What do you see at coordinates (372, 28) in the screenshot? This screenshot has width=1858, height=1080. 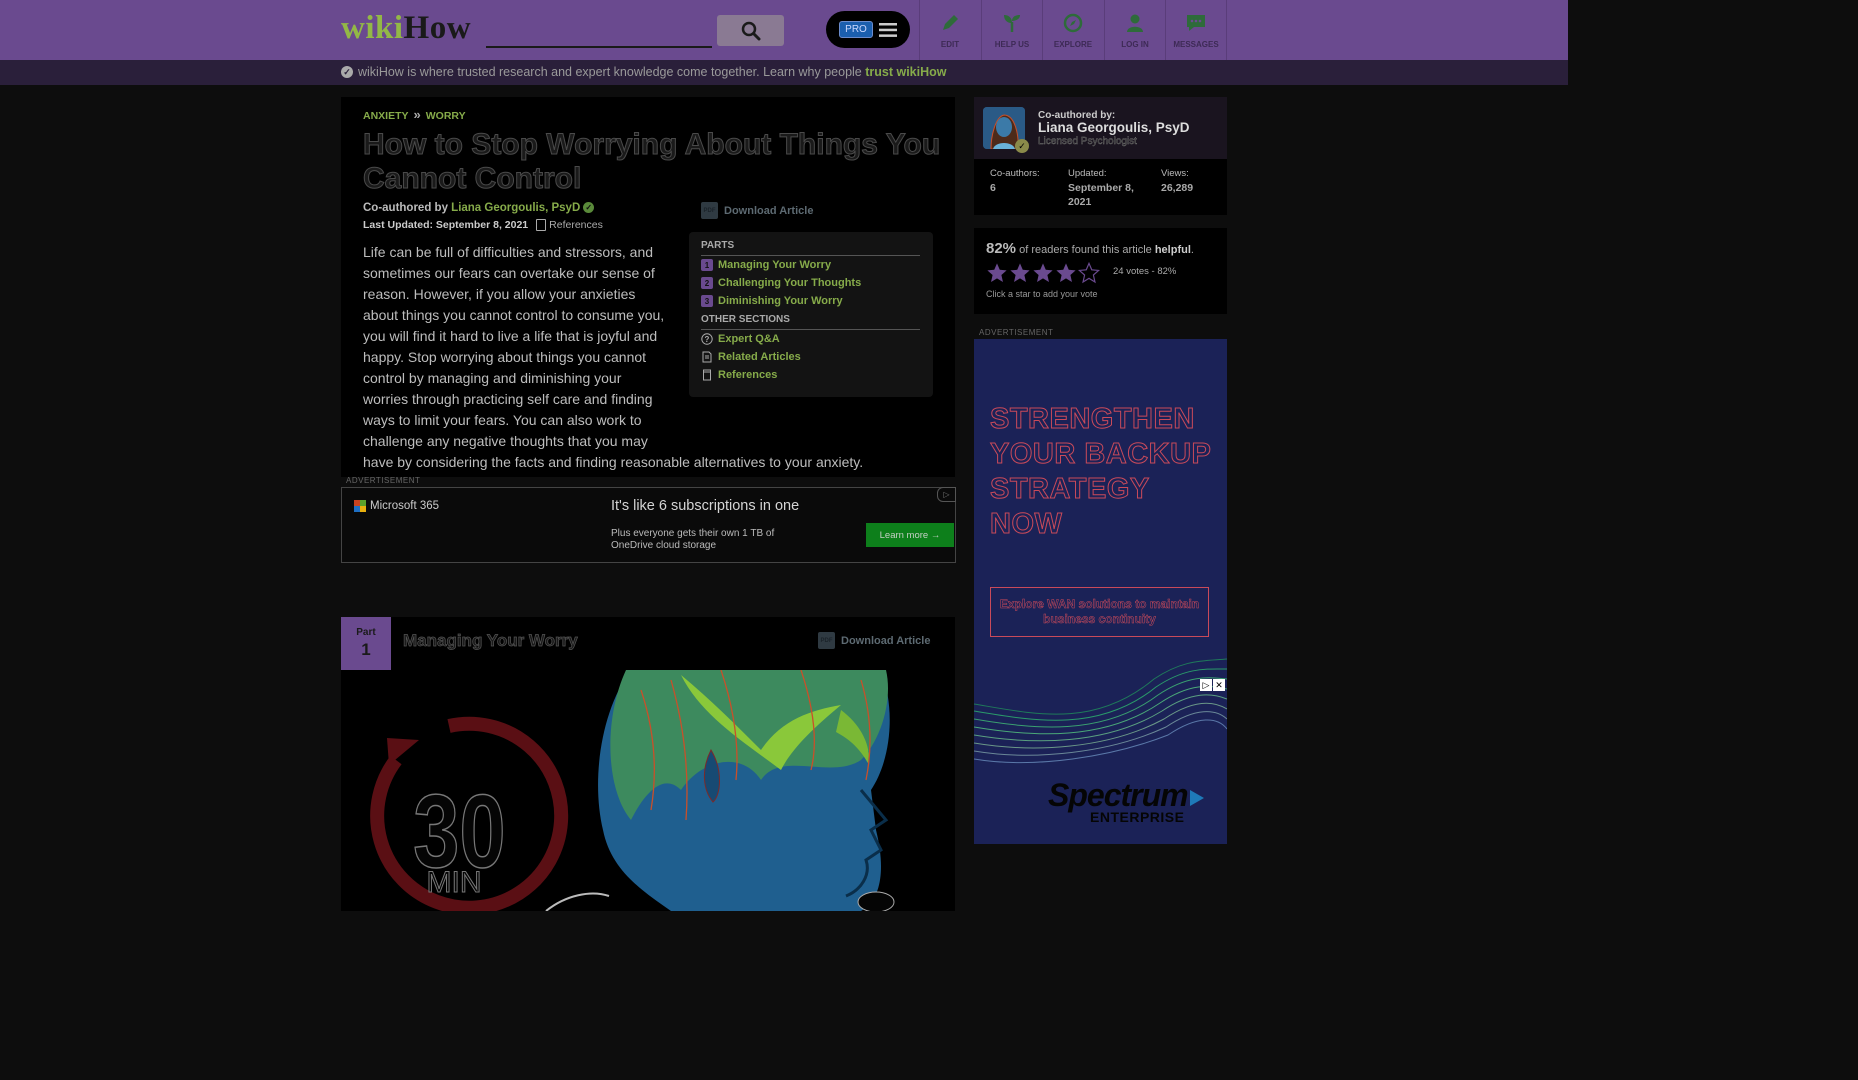 I see `logo-wiki: wiki` at bounding box center [372, 28].